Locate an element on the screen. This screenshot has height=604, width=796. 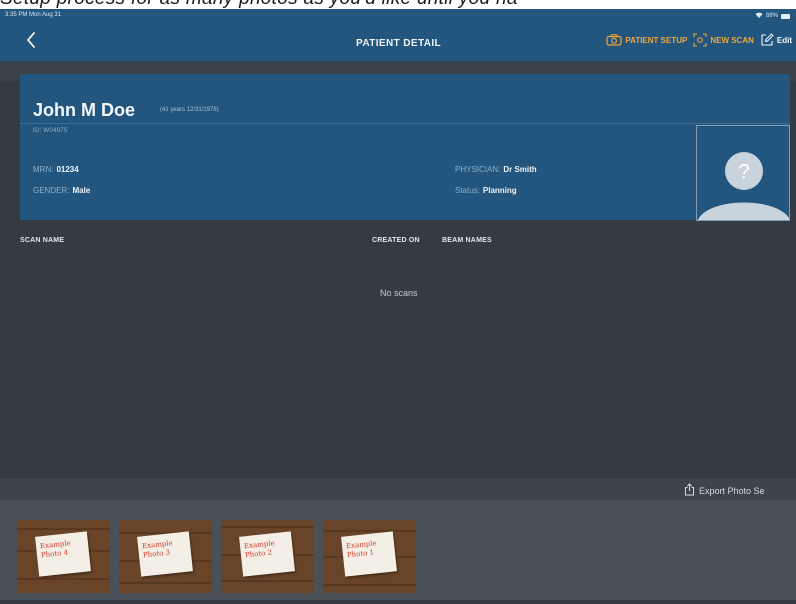
export-bar: Export Photo Se is located at coordinates (398, 489).